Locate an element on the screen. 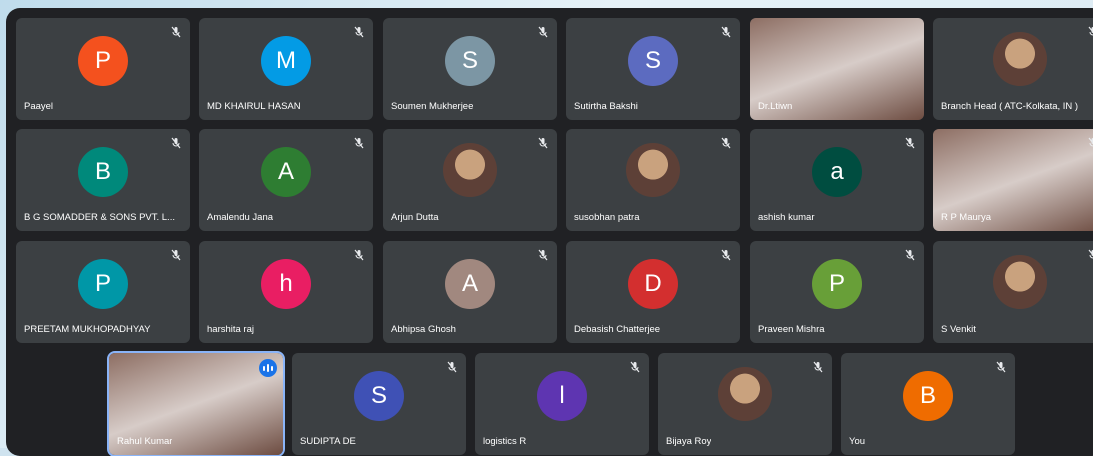 Image resolution: width=1093 pixels, height=456 pixels. participant-tile: R P Maurya is located at coordinates (1013, 180).